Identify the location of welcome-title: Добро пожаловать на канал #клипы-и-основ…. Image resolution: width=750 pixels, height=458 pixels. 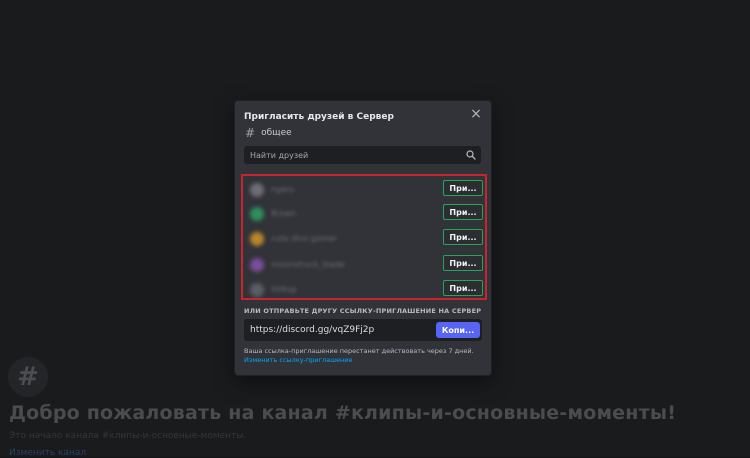
(343, 413).